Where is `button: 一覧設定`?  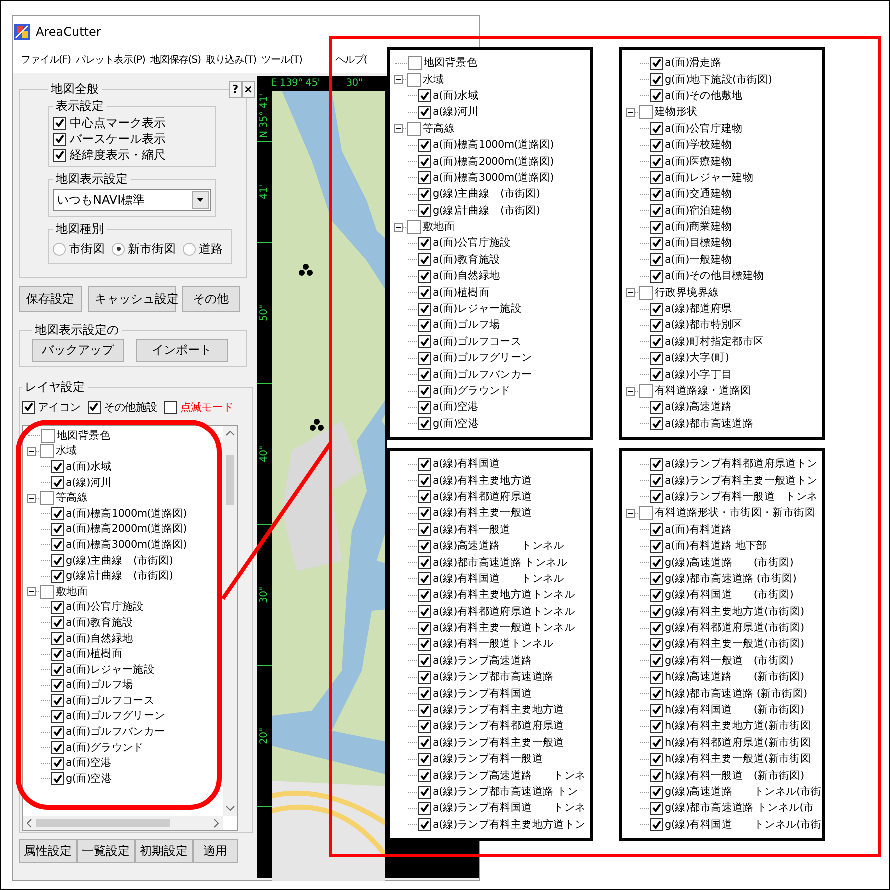 button: 一覧設定 is located at coordinates (106, 851).